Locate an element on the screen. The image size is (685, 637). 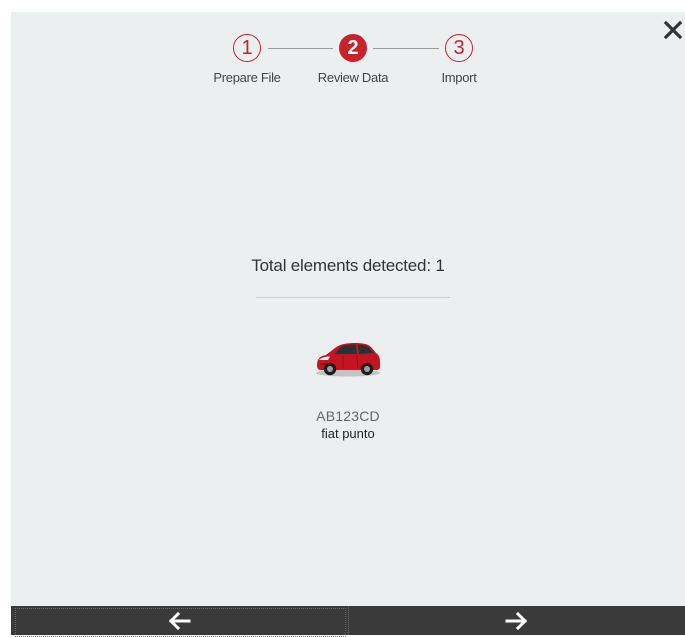
step-prepare-file: 1 Prepare File is located at coordinates (247, 59).